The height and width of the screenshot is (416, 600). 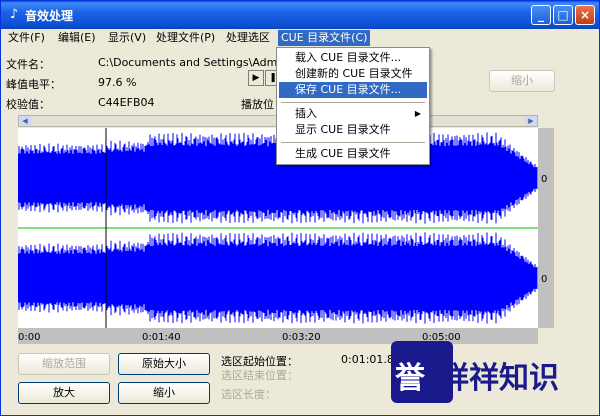 I want to click on scroll-left-icon: ◀, so click(x=25, y=121).